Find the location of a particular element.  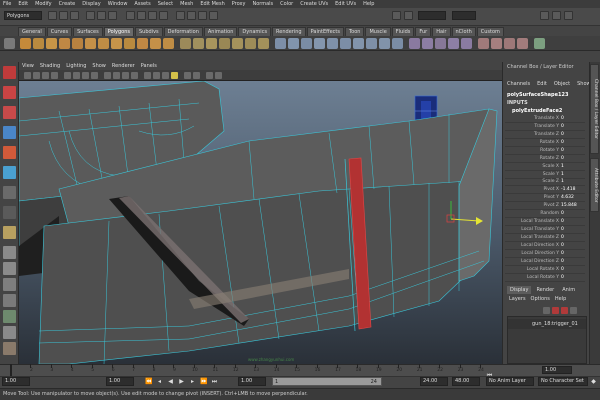

ipr-render-icon is located at coordinates (202, 15).